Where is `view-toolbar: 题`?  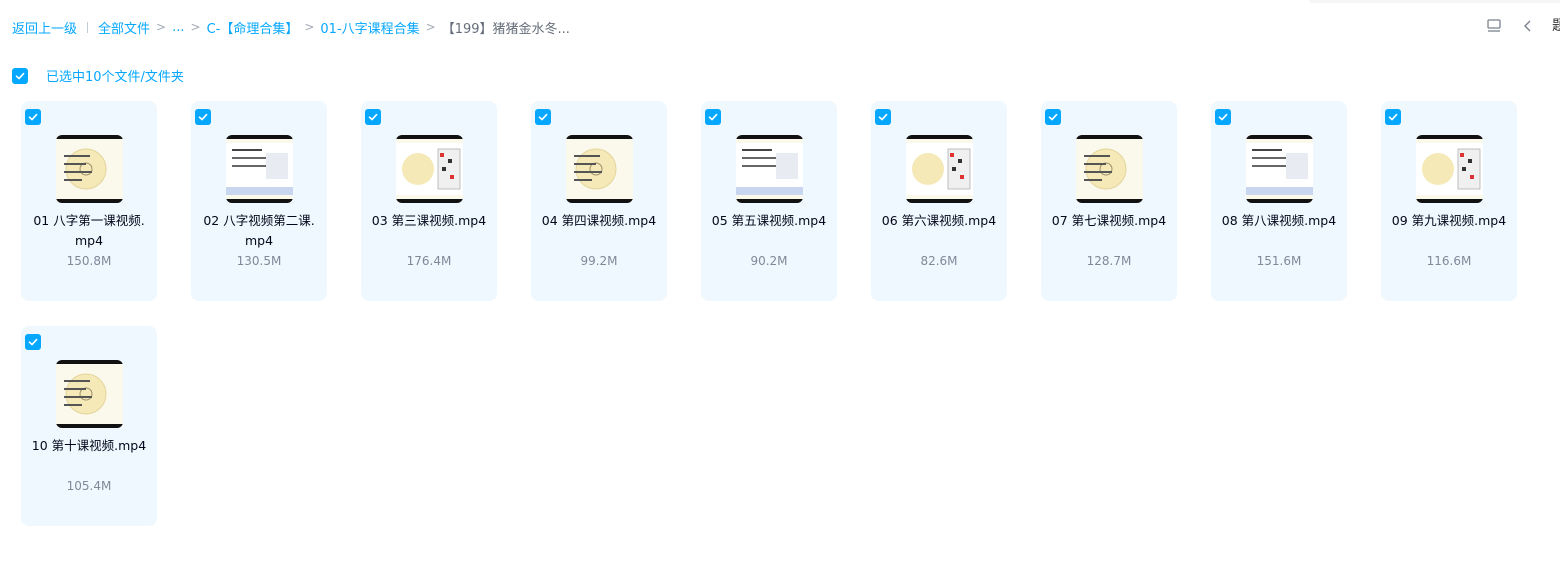 view-toolbar: 题 is located at coordinates (1522, 26).